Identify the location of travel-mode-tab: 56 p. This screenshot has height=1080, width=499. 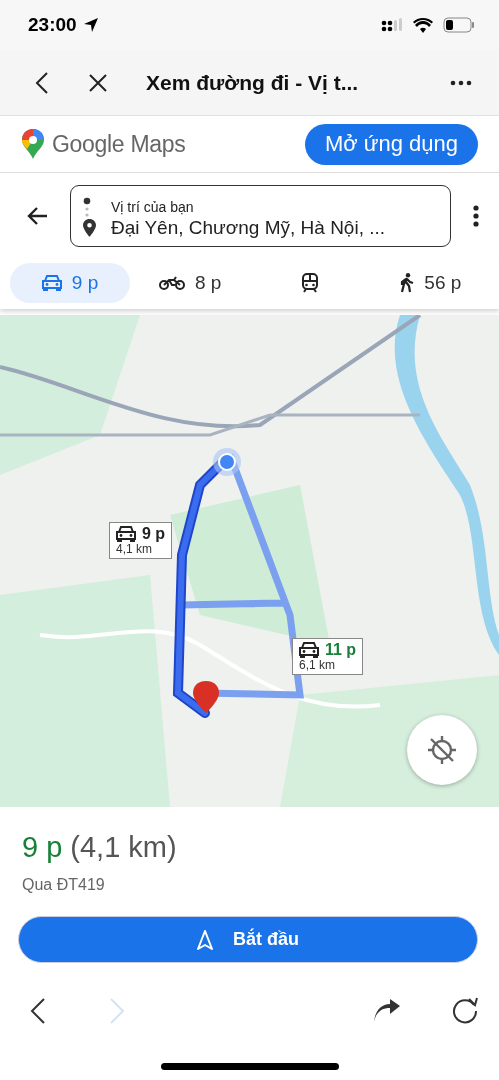
(430, 283).